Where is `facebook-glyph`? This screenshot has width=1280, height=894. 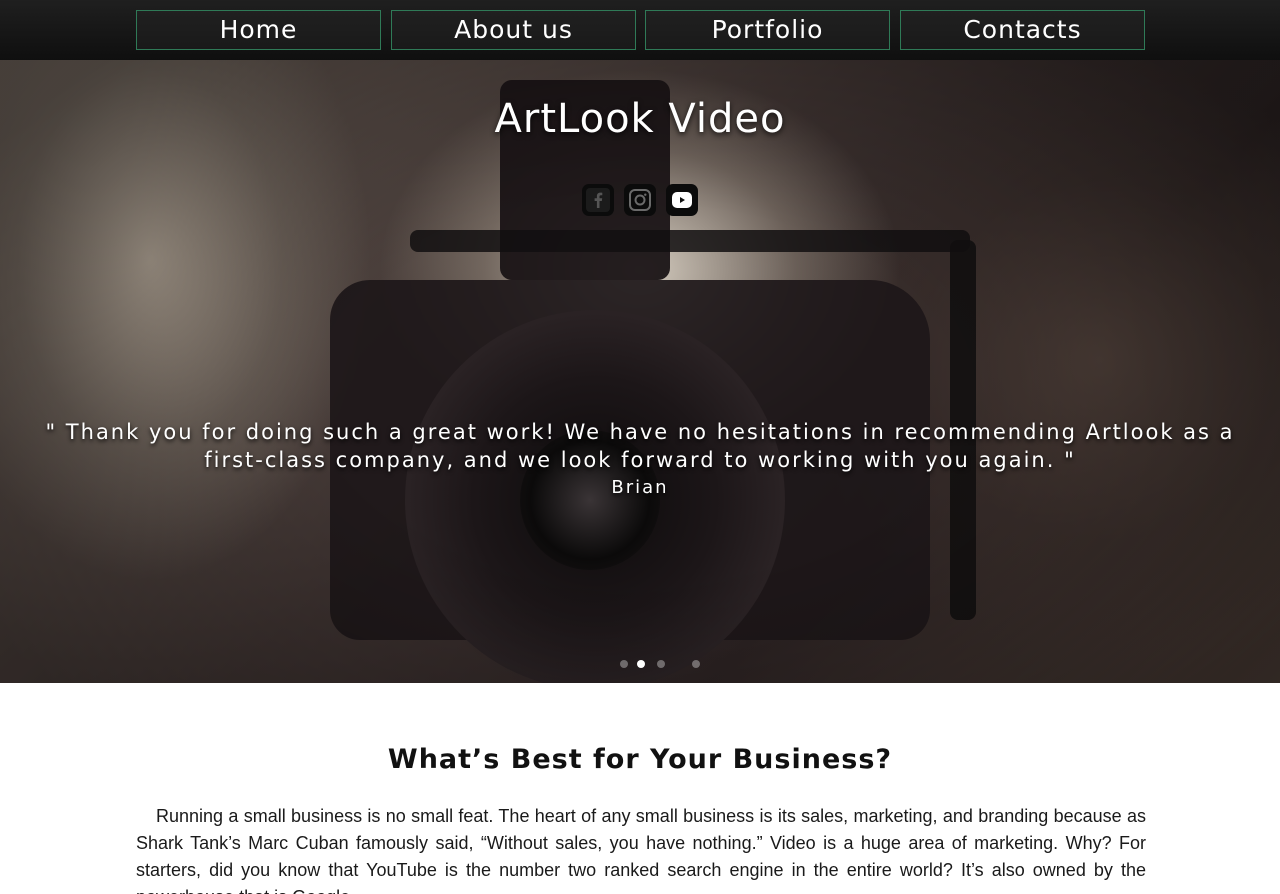 facebook-glyph is located at coordinates (598, 200).